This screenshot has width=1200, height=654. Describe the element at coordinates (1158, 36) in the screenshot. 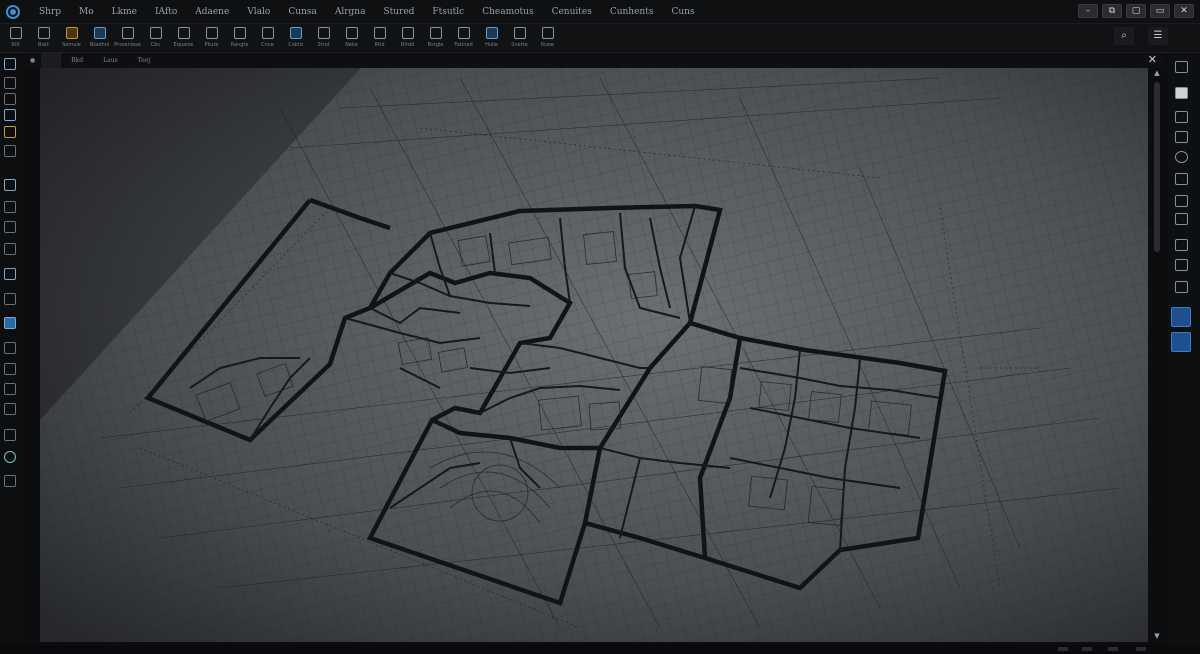

I see `menu-icon: ☰` at that location.